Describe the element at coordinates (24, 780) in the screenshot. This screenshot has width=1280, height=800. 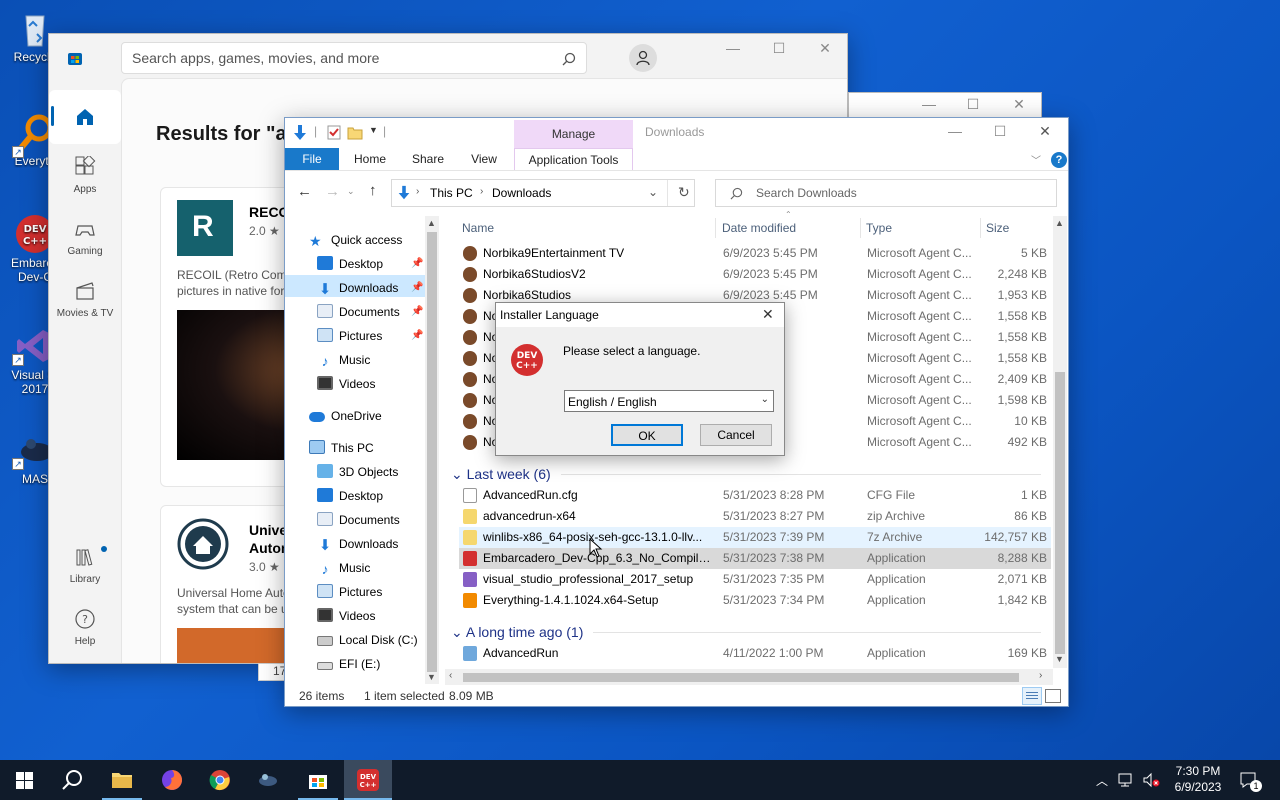
I see `start-button` at that location.